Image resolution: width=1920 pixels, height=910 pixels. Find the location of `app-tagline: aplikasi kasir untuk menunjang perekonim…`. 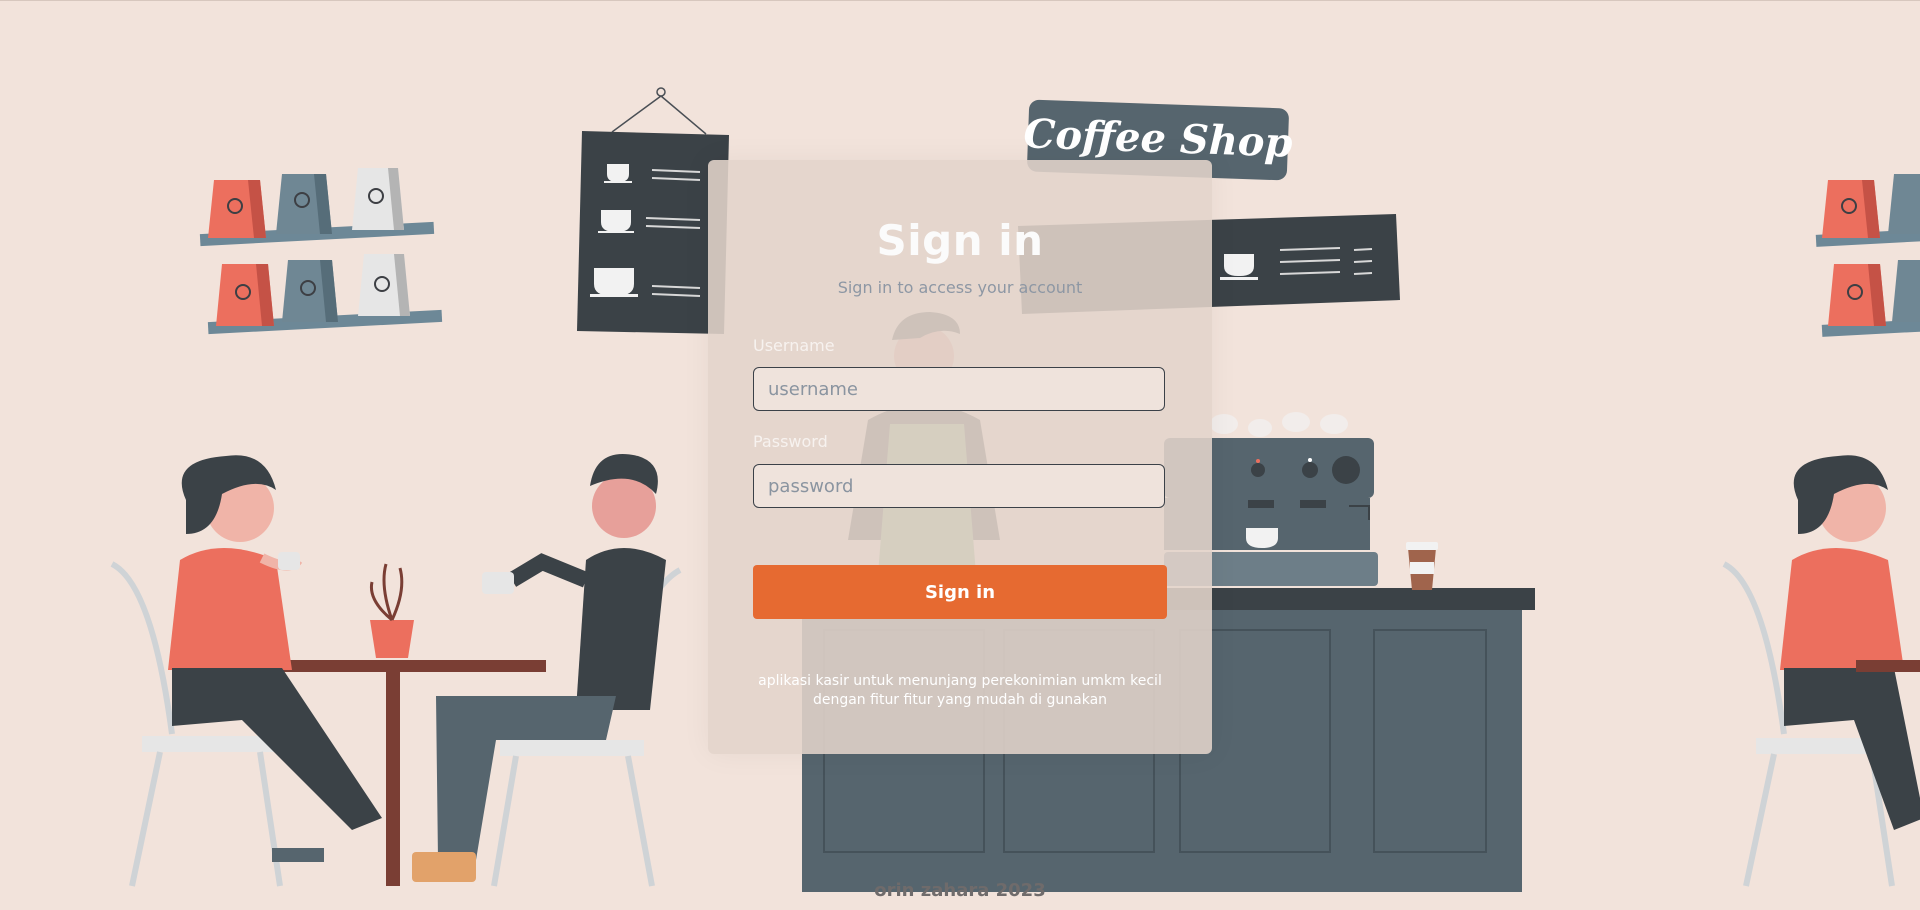

app-tagline: aplikasi kasir untuk menunjang perekonim… is located at coordinates (960, 691).